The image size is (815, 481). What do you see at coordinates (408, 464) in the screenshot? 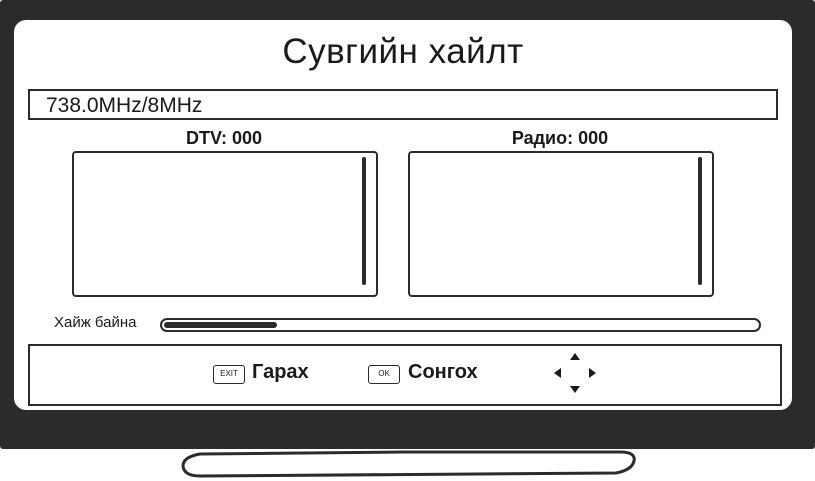
I see `tv-stand` at bounding box center [408, 464].